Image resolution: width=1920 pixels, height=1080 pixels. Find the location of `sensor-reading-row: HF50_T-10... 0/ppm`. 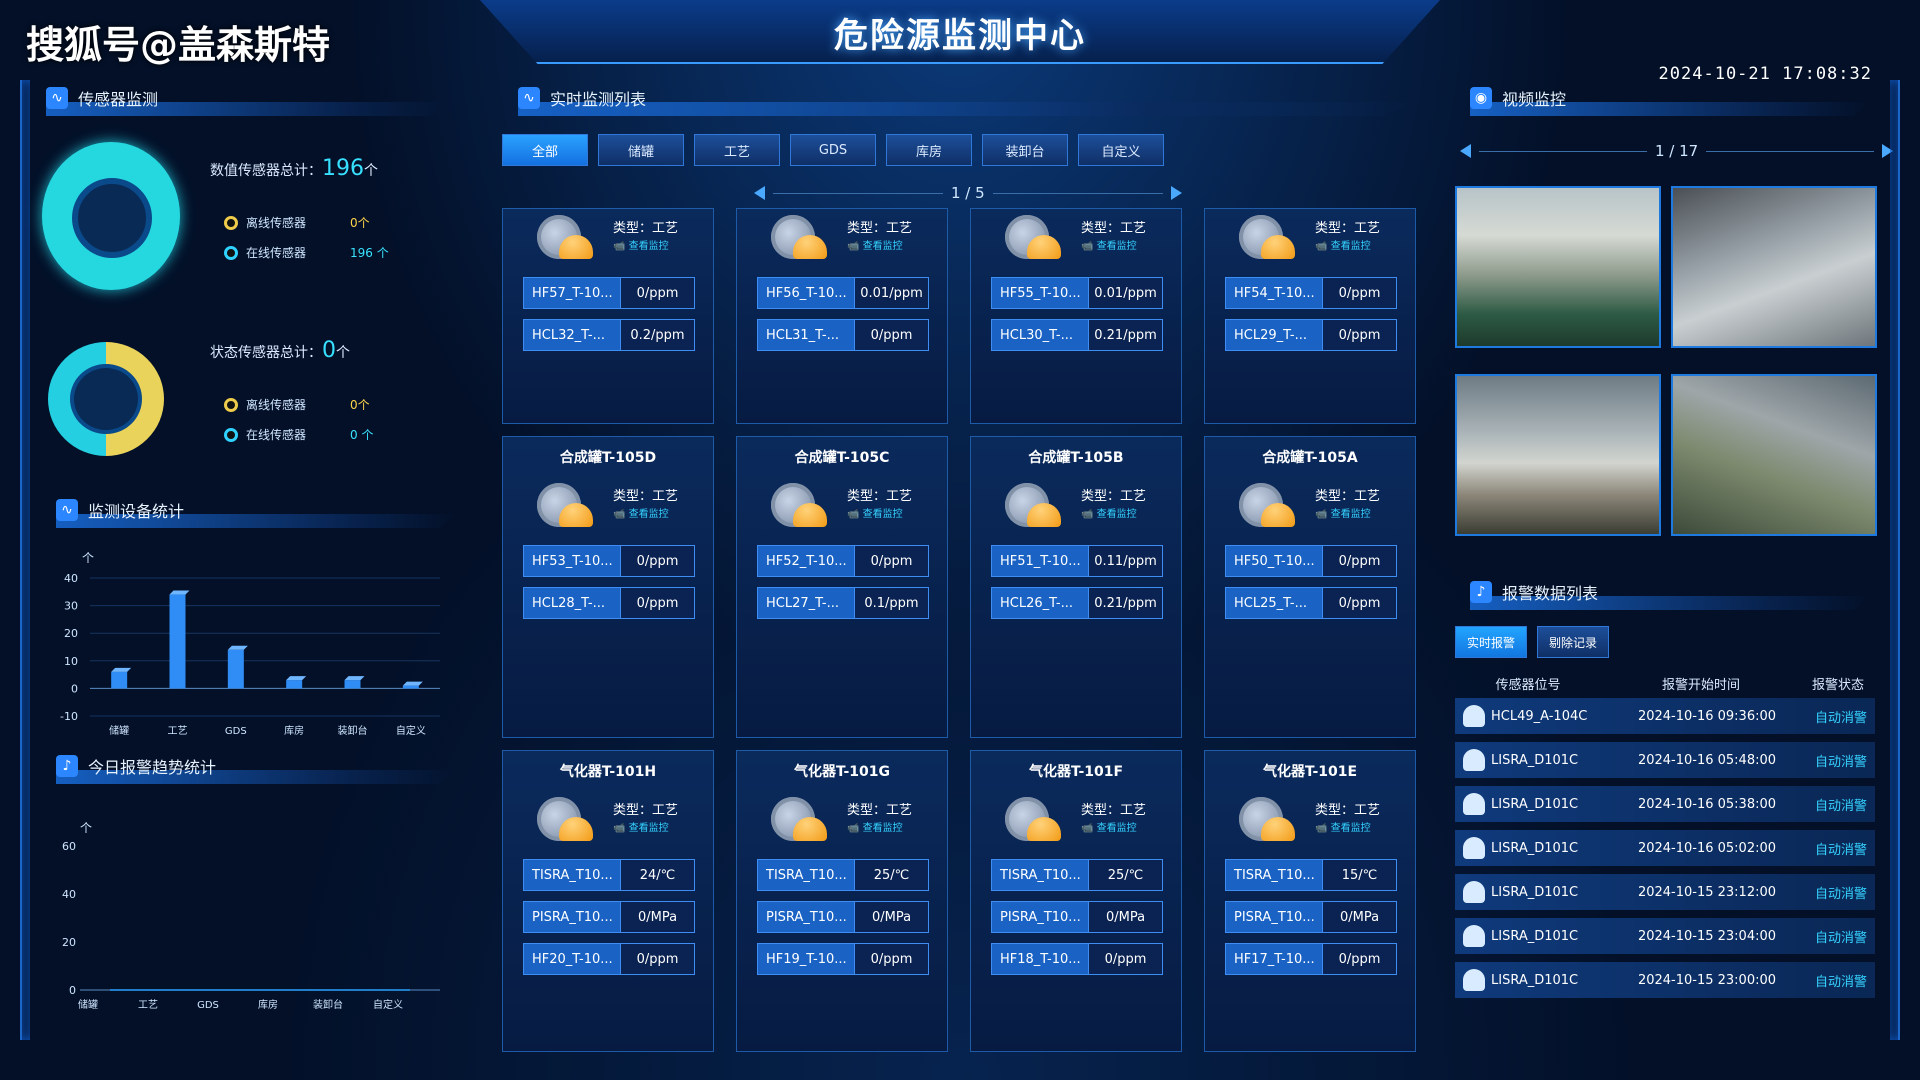

sensor-reading-row: HF50_T-10... 0/ppm is located at coordinates (1311, 561).